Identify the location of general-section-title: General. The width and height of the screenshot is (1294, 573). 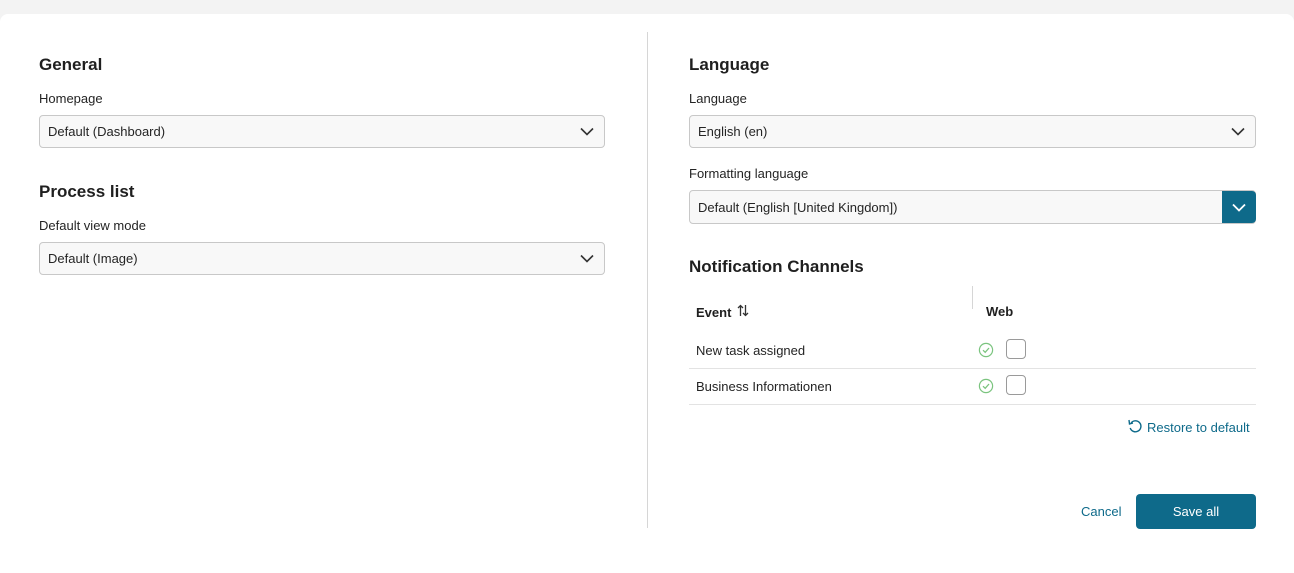
(71, 64).